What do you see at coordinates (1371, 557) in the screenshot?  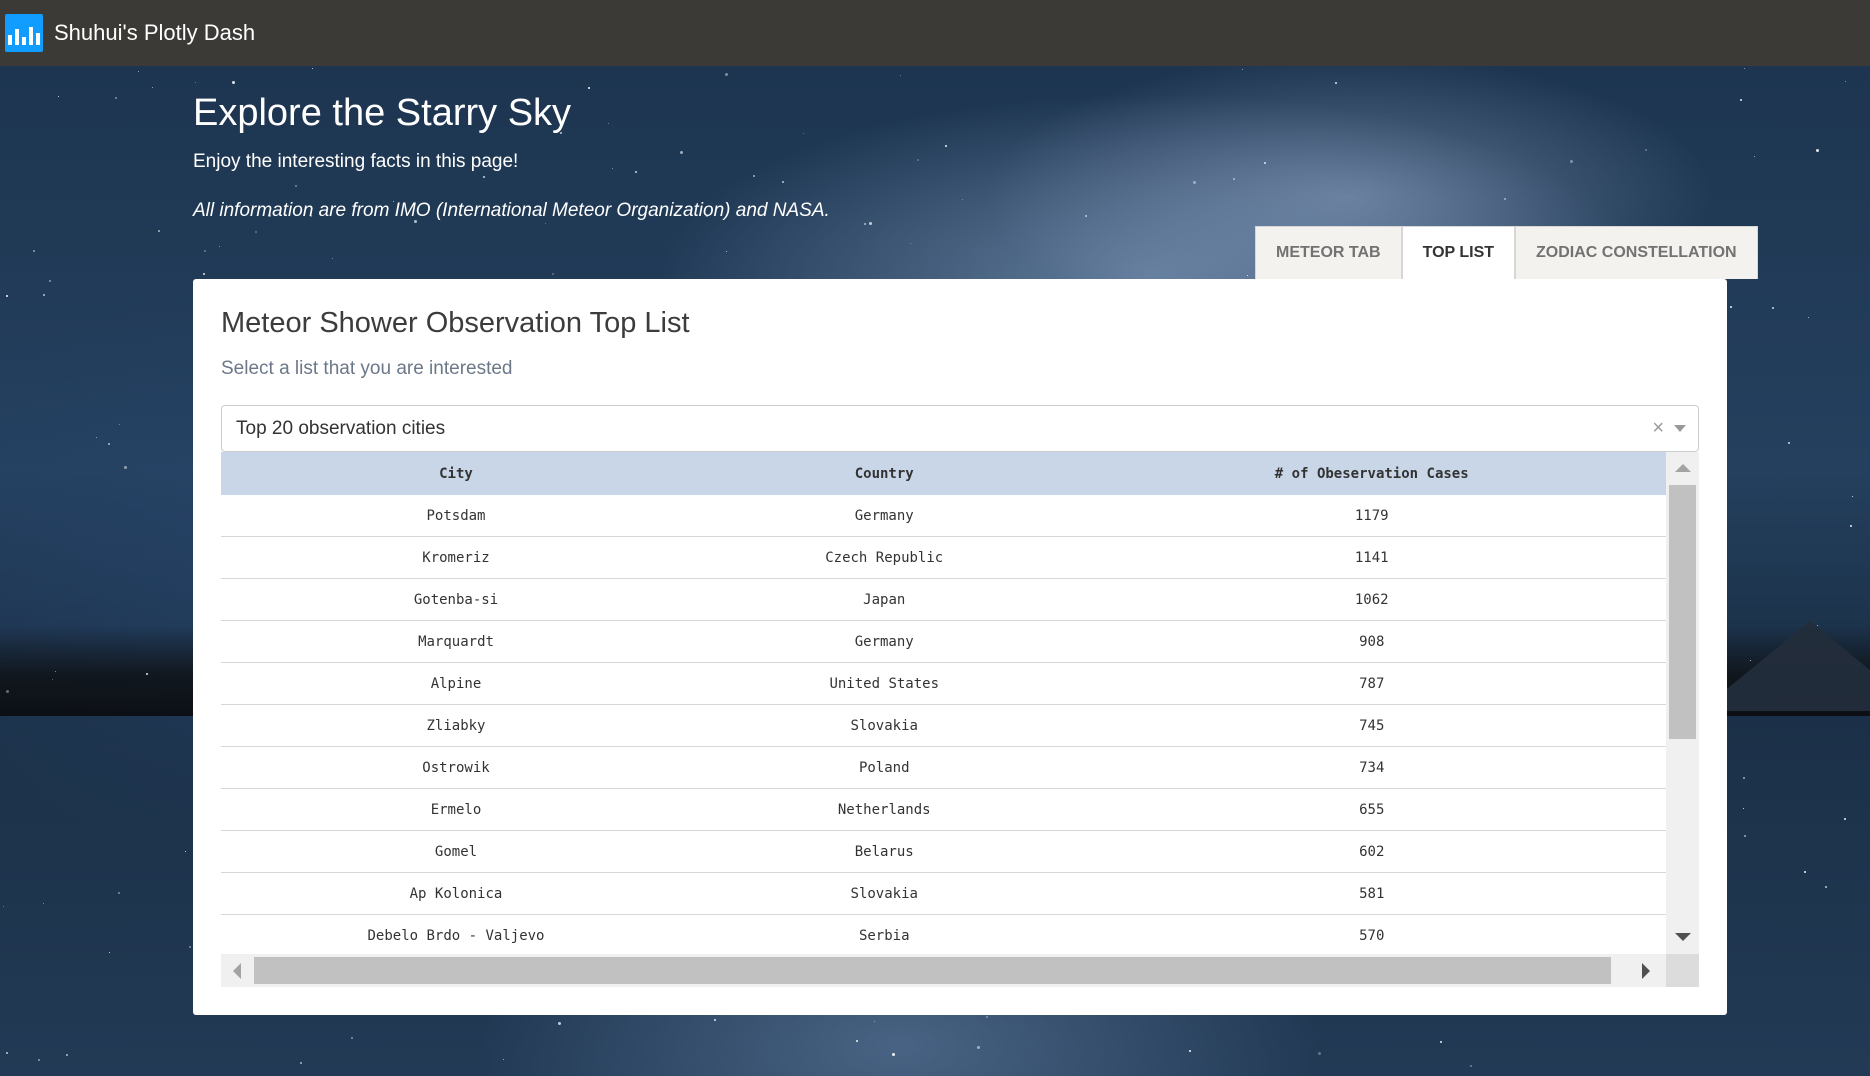 I see `table-cell-cases: 1141` at bounding box center [1371, 557].